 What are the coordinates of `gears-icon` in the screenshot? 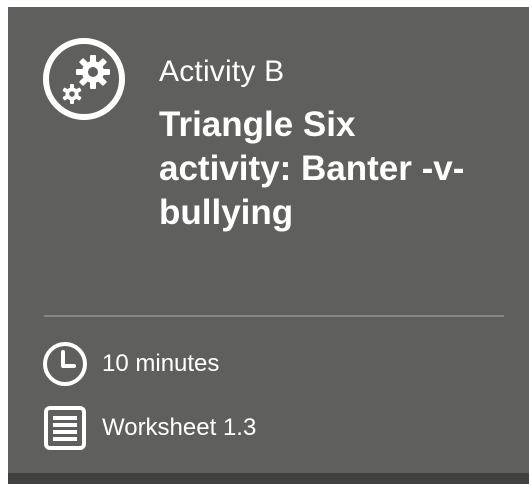 It's located at (84, 79).